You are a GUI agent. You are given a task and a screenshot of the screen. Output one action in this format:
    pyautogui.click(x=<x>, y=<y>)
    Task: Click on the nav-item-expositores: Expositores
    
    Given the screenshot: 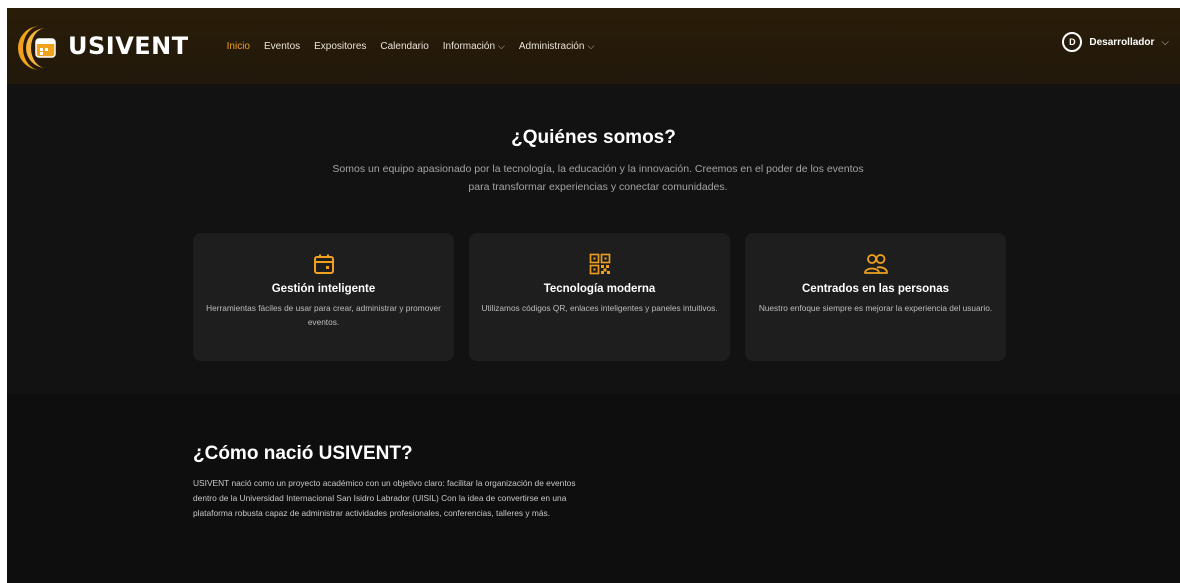 What is the action you would take?
    pyautogui.click(x=340, y=46)
    